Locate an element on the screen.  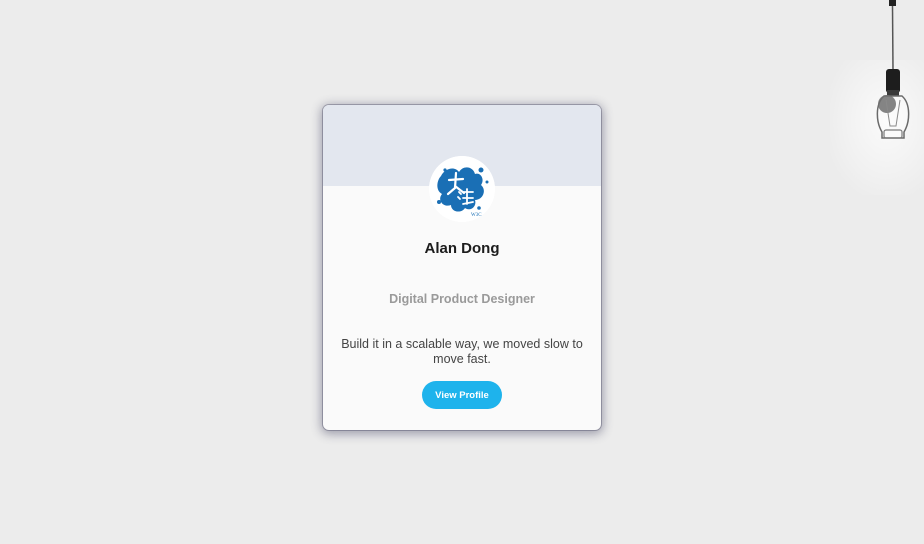
avatar: W3C is located at coordinates (462, 189).